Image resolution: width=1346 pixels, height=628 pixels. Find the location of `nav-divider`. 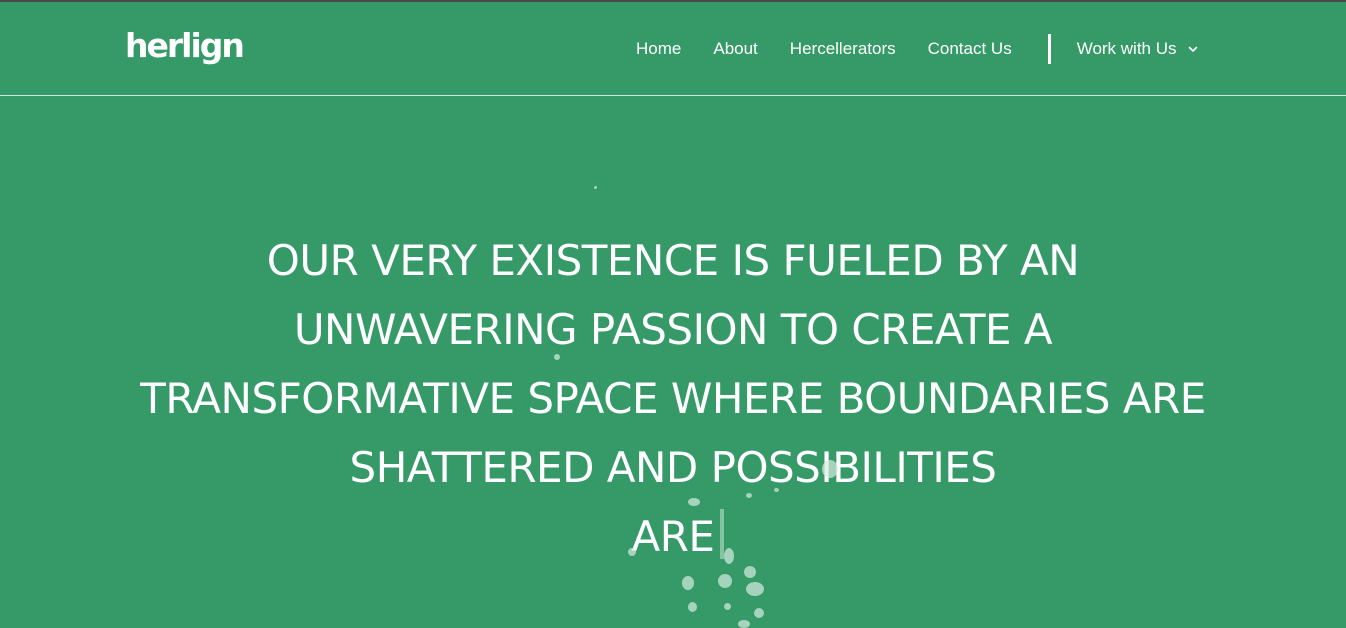

nav-divider is located at coordinates (1049, 49).